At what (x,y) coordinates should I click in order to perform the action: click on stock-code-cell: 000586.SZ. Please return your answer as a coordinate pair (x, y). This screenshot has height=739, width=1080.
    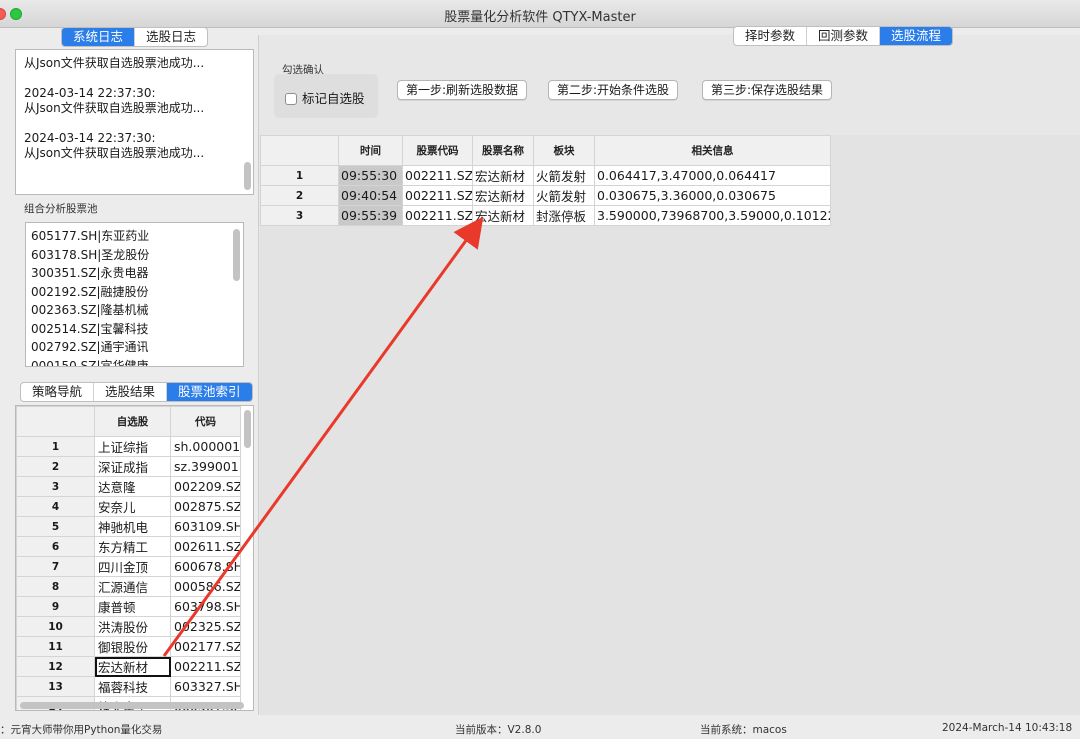
    Looking at the image, I should click on (205, 586).